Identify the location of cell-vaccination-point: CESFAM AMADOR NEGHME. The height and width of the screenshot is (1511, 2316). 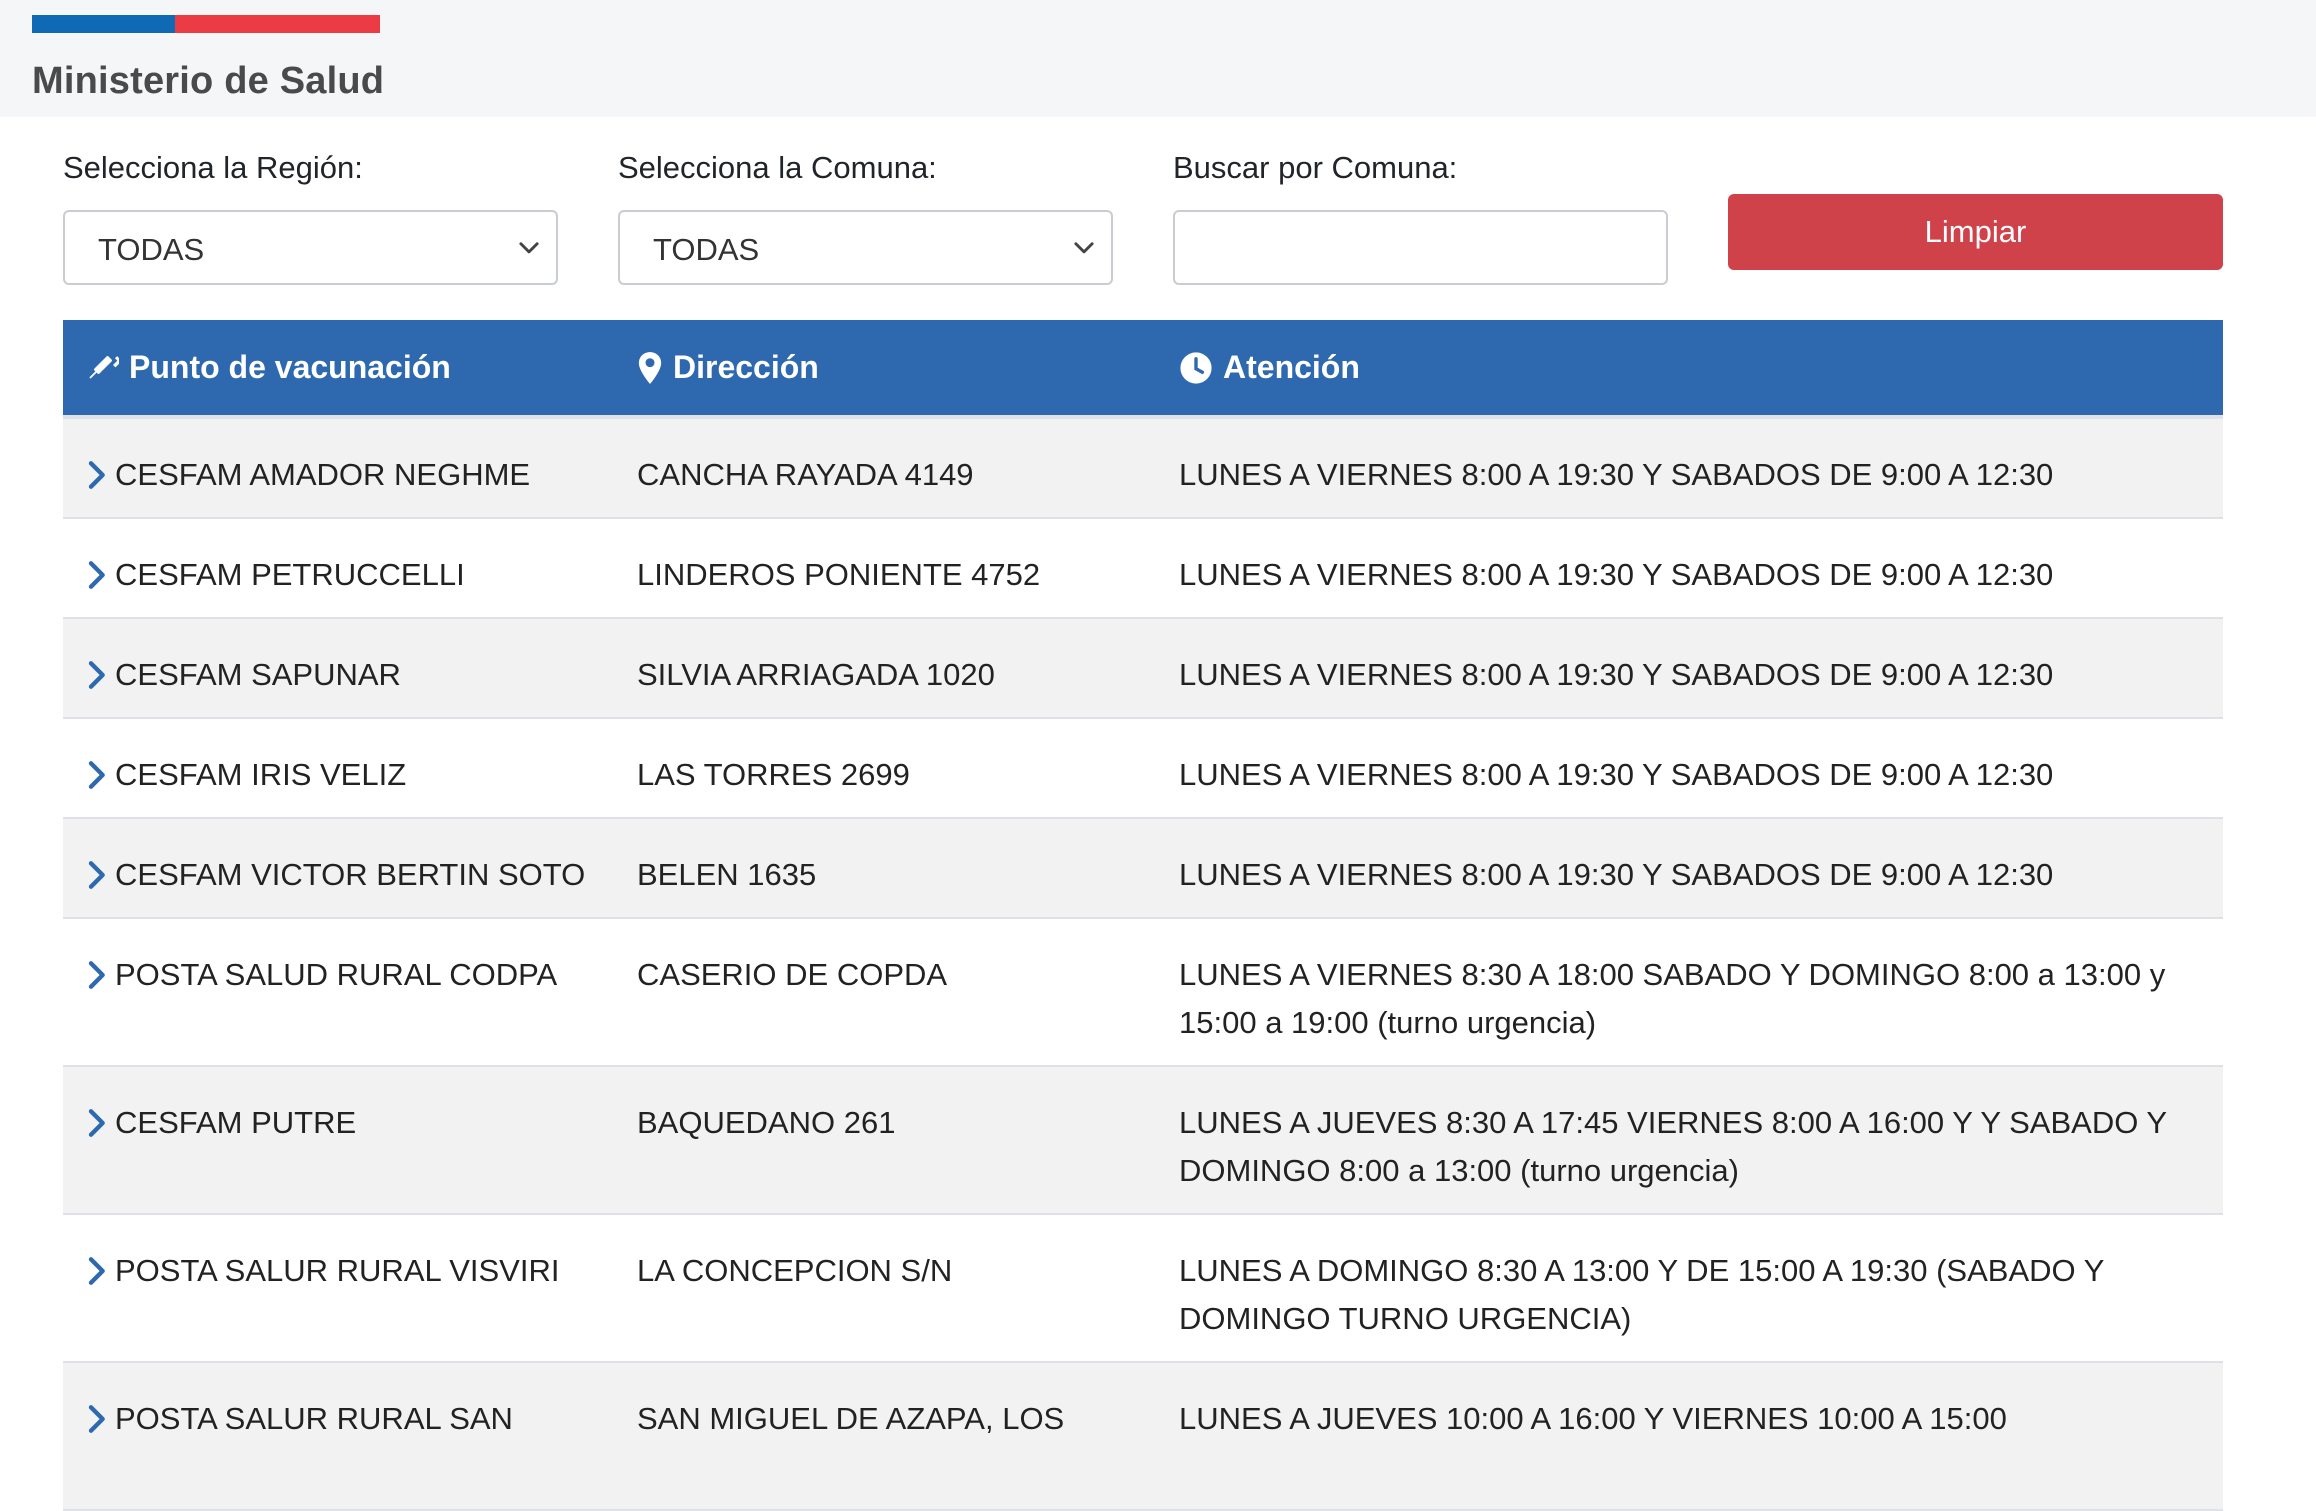
(345, 475).